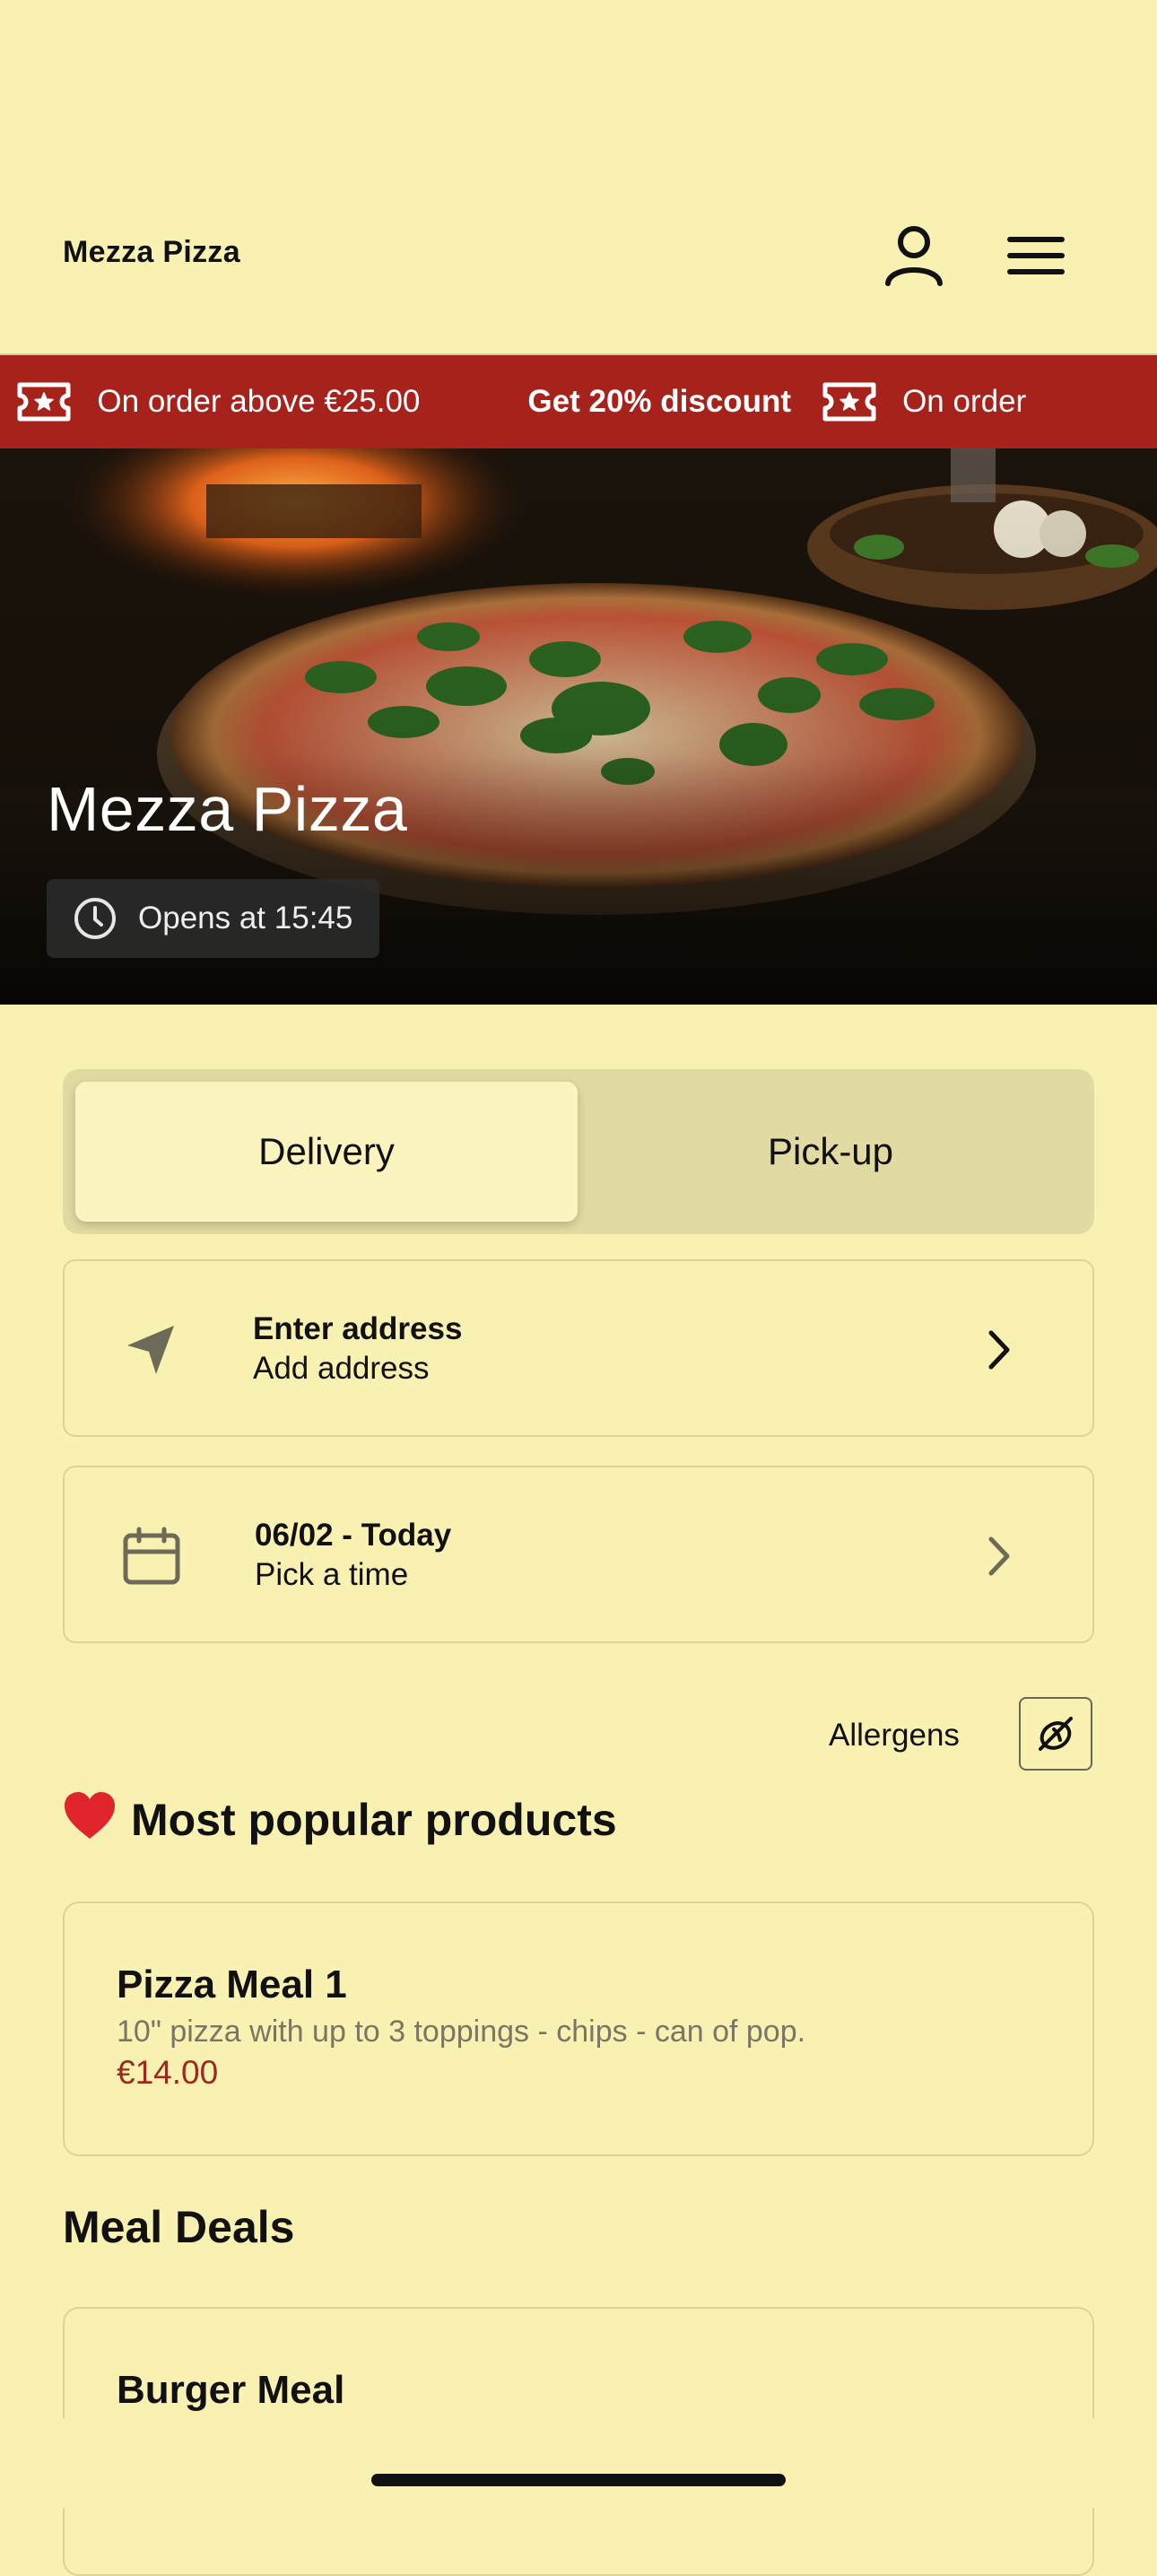 The image size is (1157, 2576). I want to click on home-indicator, so click(578, 2480).